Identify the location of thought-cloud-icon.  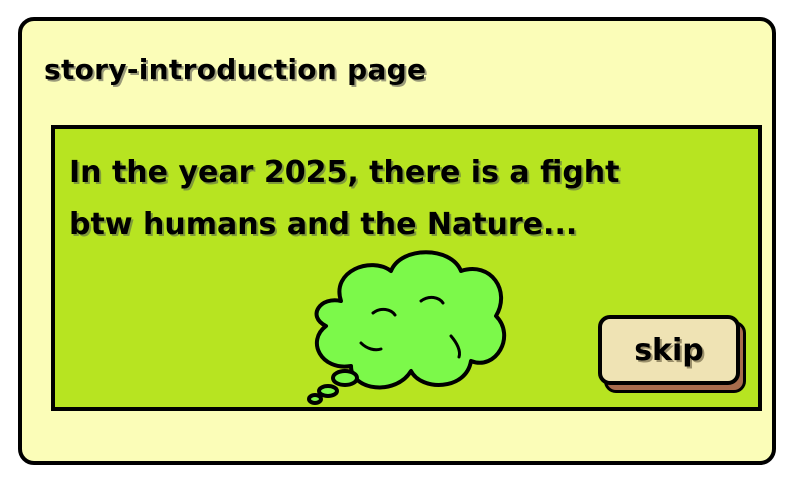
(407, 327).